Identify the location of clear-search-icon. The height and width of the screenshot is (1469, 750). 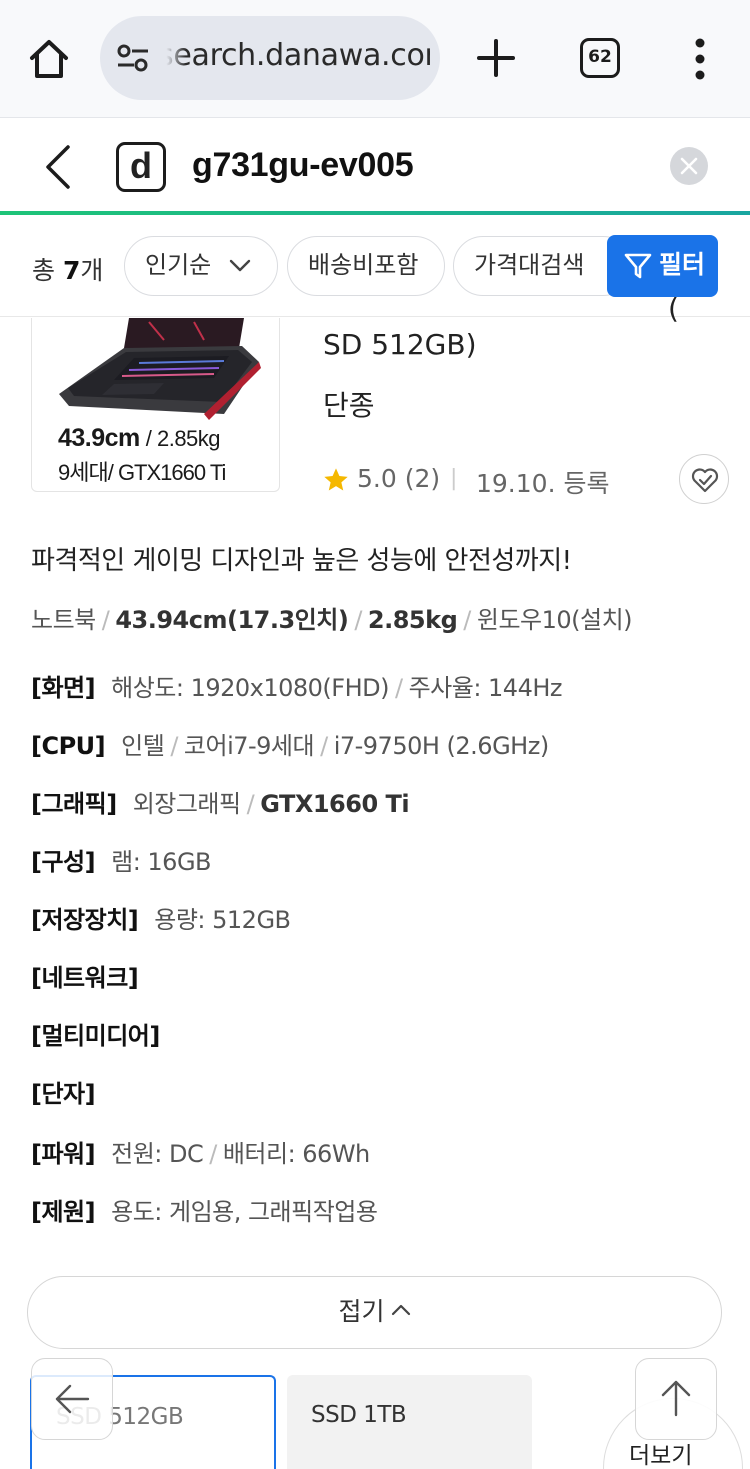
(689, 166).